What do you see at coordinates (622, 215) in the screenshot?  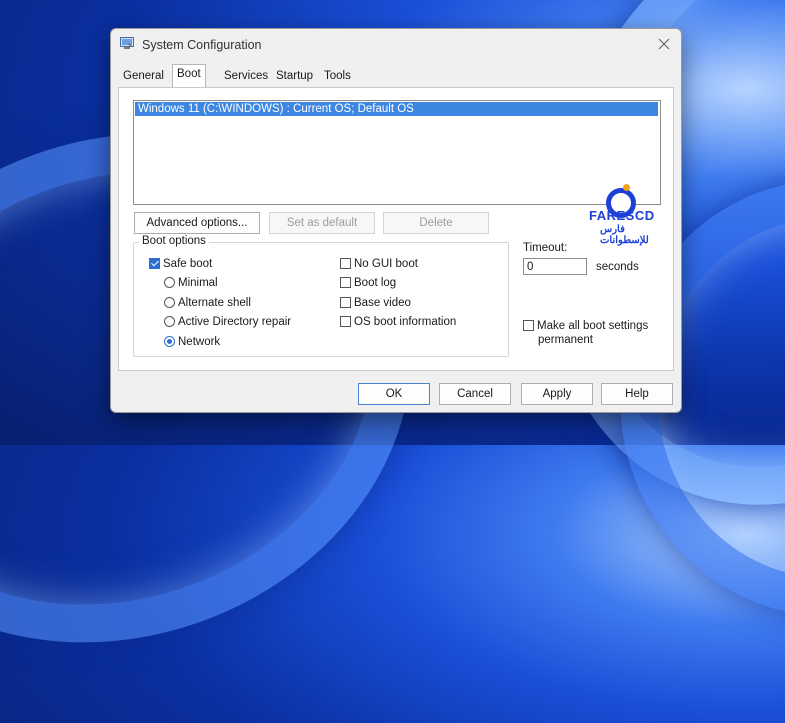 I see `watermark-brand: FARESCD` at bounding box center [622, 215].